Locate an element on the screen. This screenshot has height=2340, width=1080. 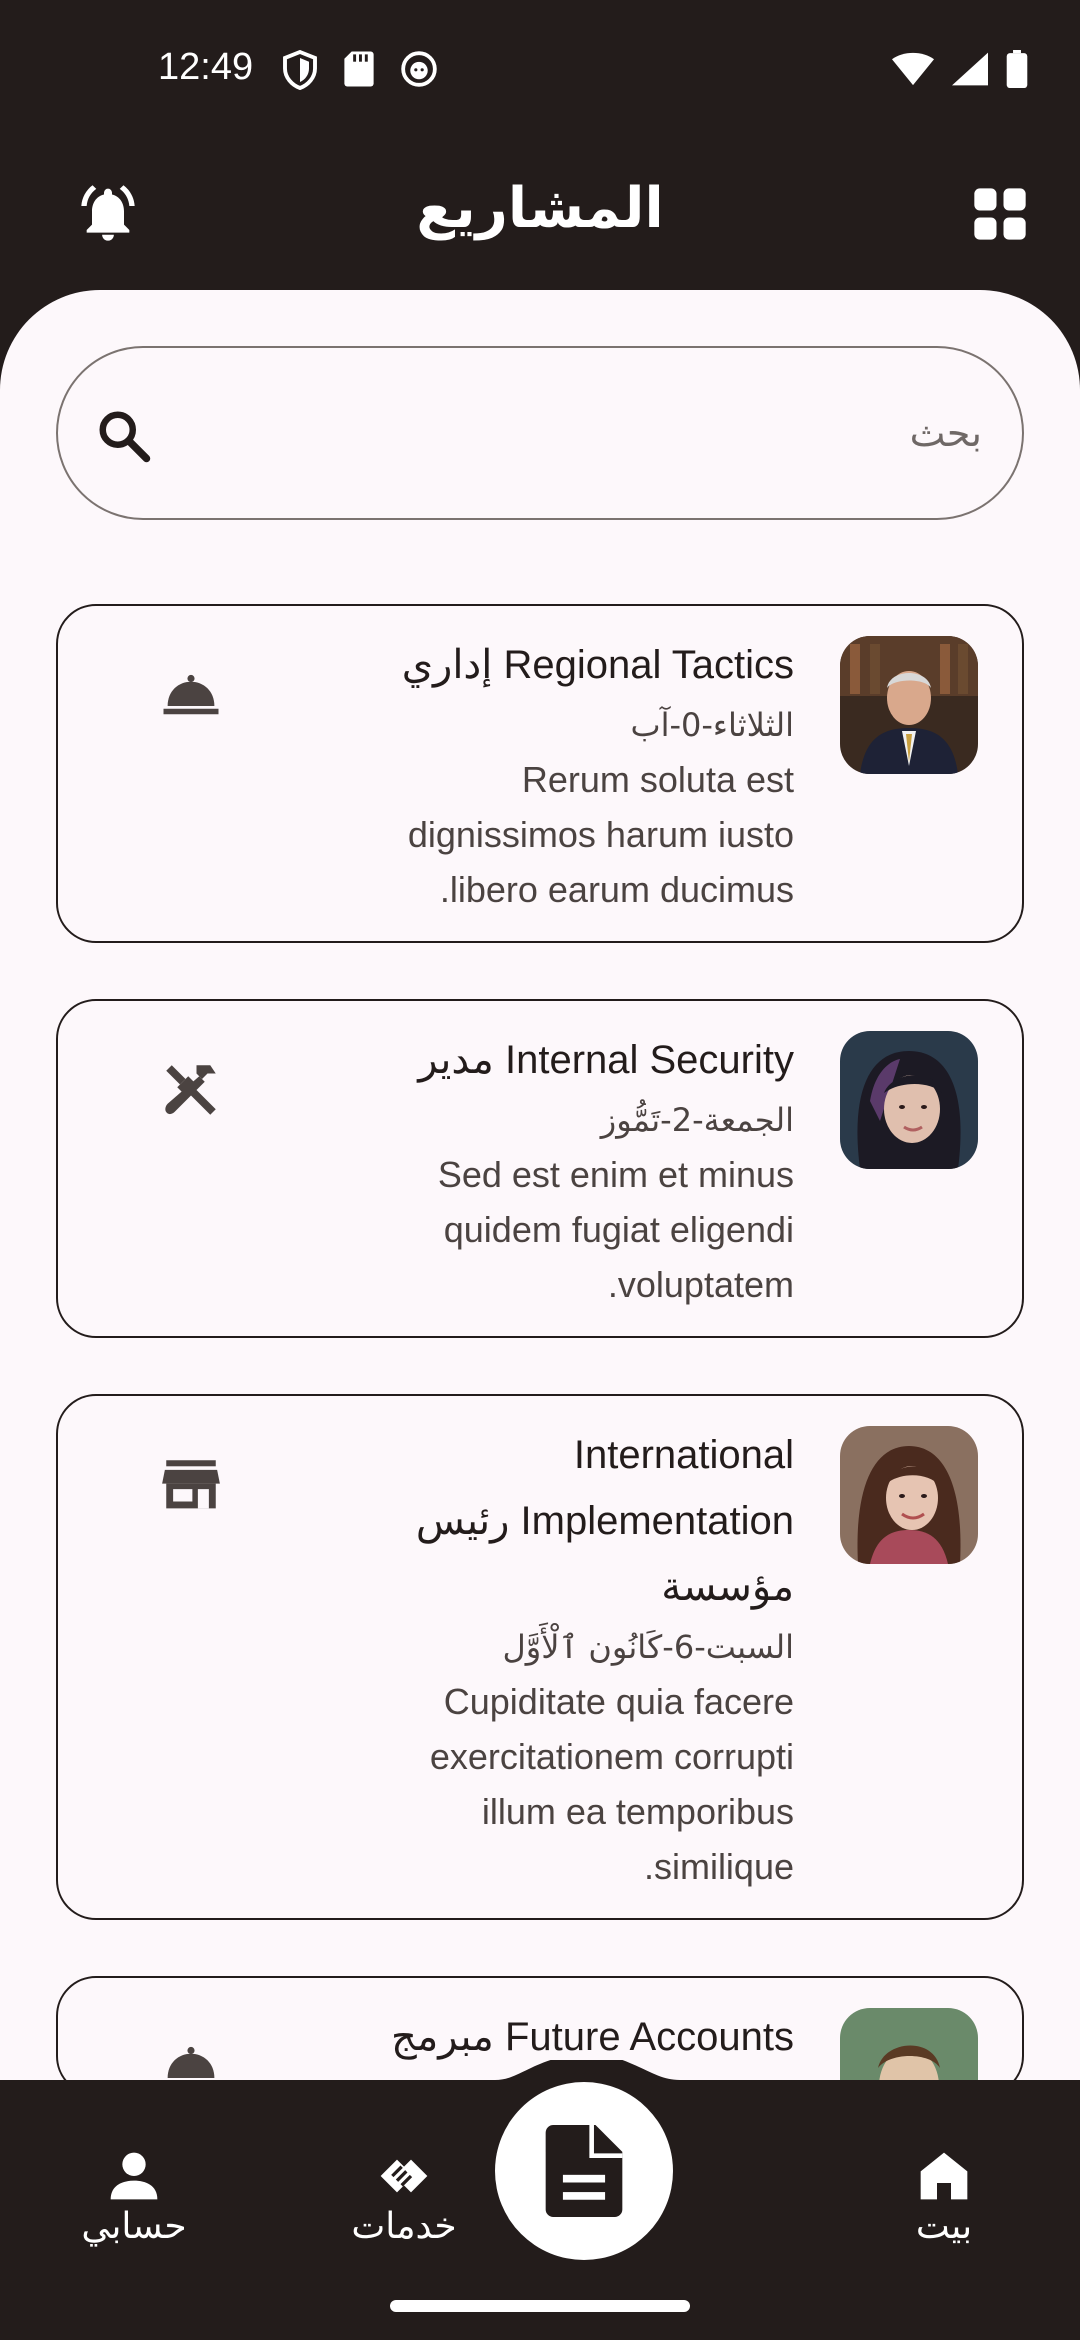
status-icons-left is located at coordinates (360, 70).